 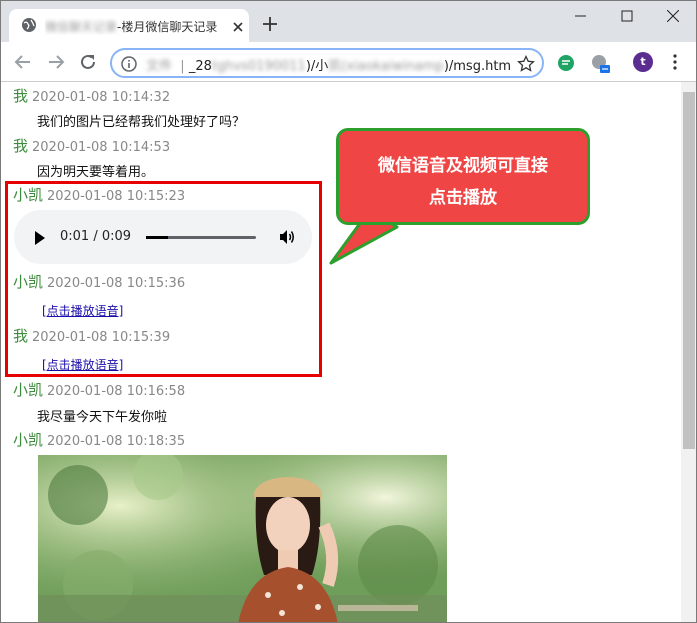 I want to click on browser-tab: 微信聊天记录-楼月微信聊天记录, so click(x=129, y=25).